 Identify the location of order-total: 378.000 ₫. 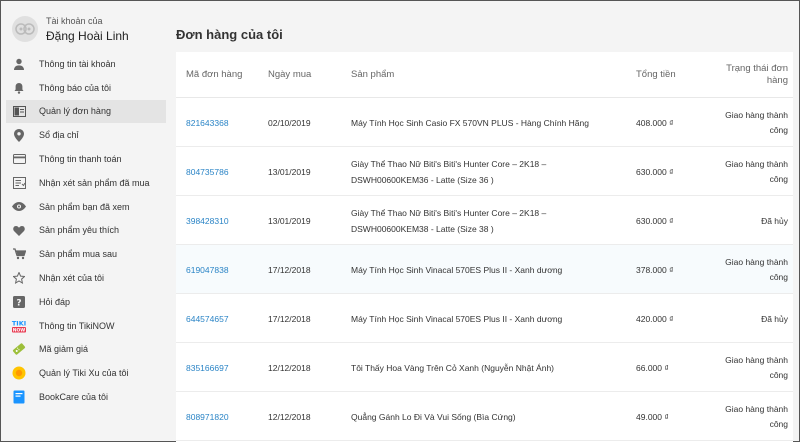
(655, 270).